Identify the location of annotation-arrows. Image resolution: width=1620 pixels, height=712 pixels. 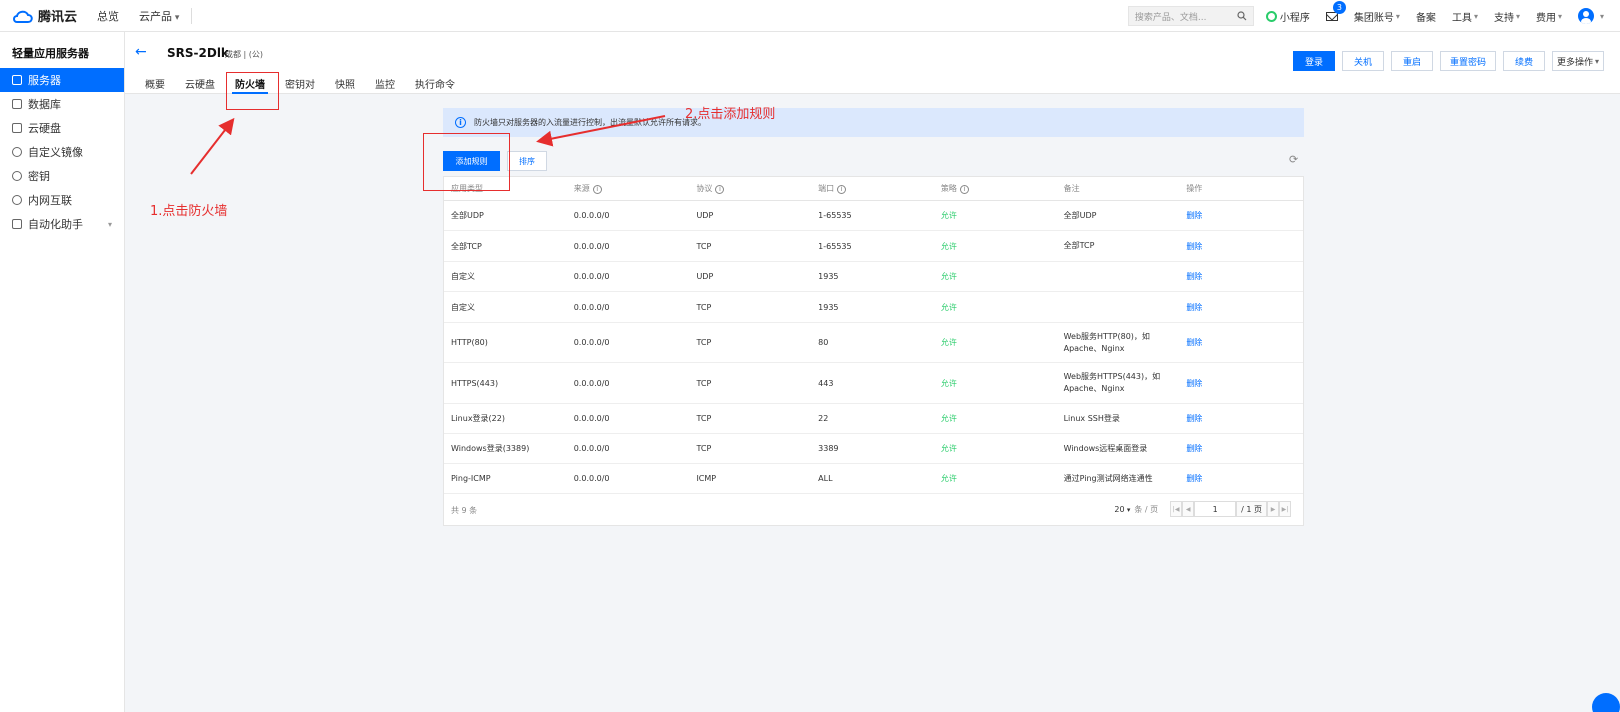
(428, 145).